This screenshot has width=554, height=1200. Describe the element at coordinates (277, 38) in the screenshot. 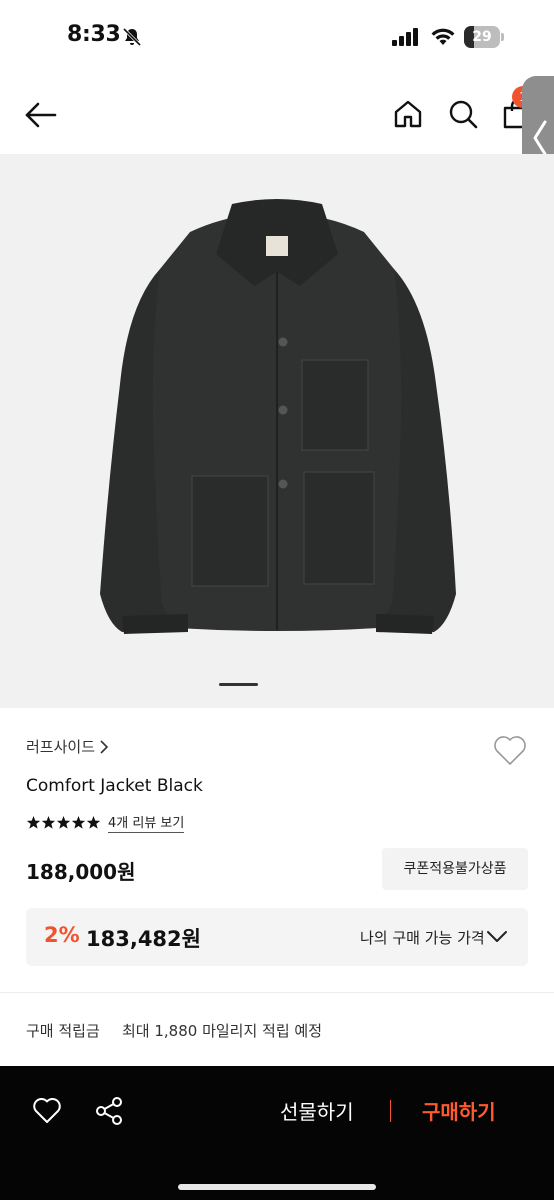

I see `status-bar: 8:33 29` at that location.